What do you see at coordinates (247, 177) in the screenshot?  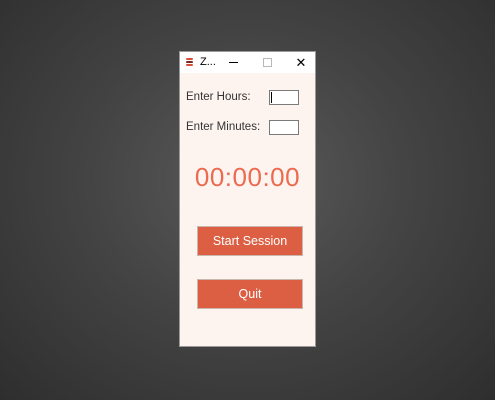 I see `timer-display: 00:00:00` at bounding box center [247, 177].